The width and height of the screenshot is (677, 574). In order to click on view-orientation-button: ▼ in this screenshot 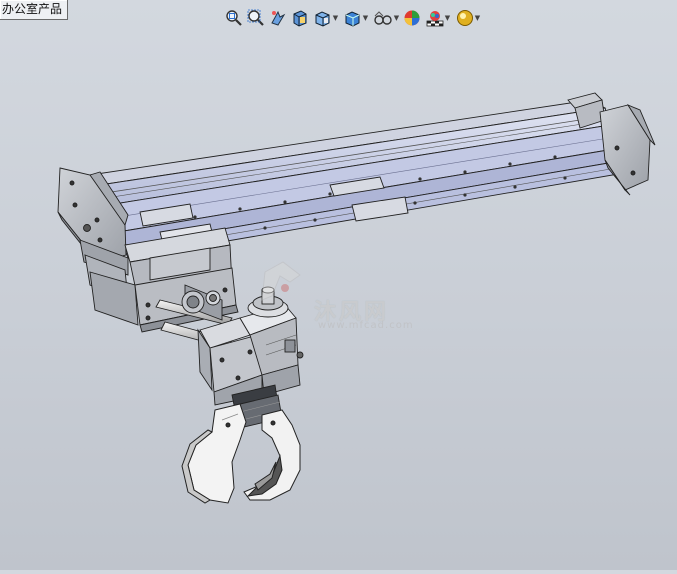, I will do `click(326, 18)`.